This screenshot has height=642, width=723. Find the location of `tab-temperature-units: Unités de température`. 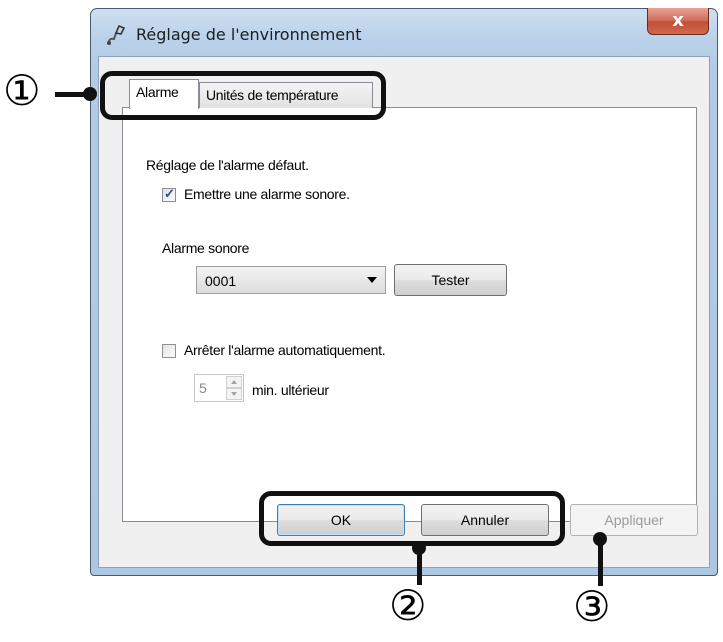

tab-temperature-units: Unités de température is located at coordinates (286, 95).